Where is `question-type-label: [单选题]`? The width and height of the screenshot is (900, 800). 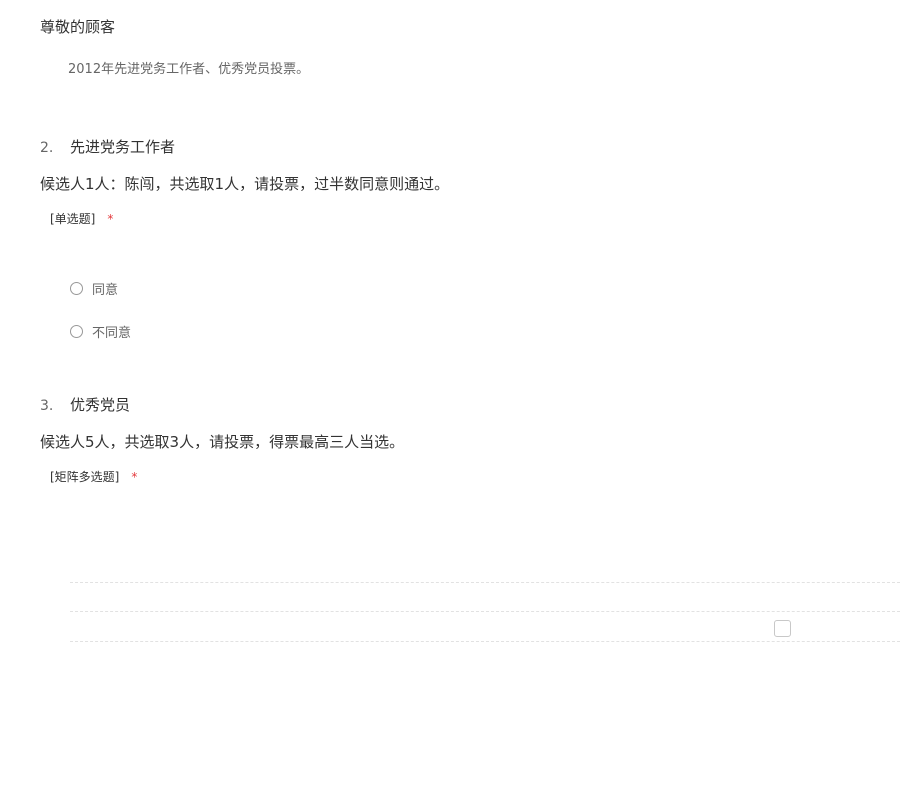
question-type-label: [单选题] is located at coordinates (73, 219).